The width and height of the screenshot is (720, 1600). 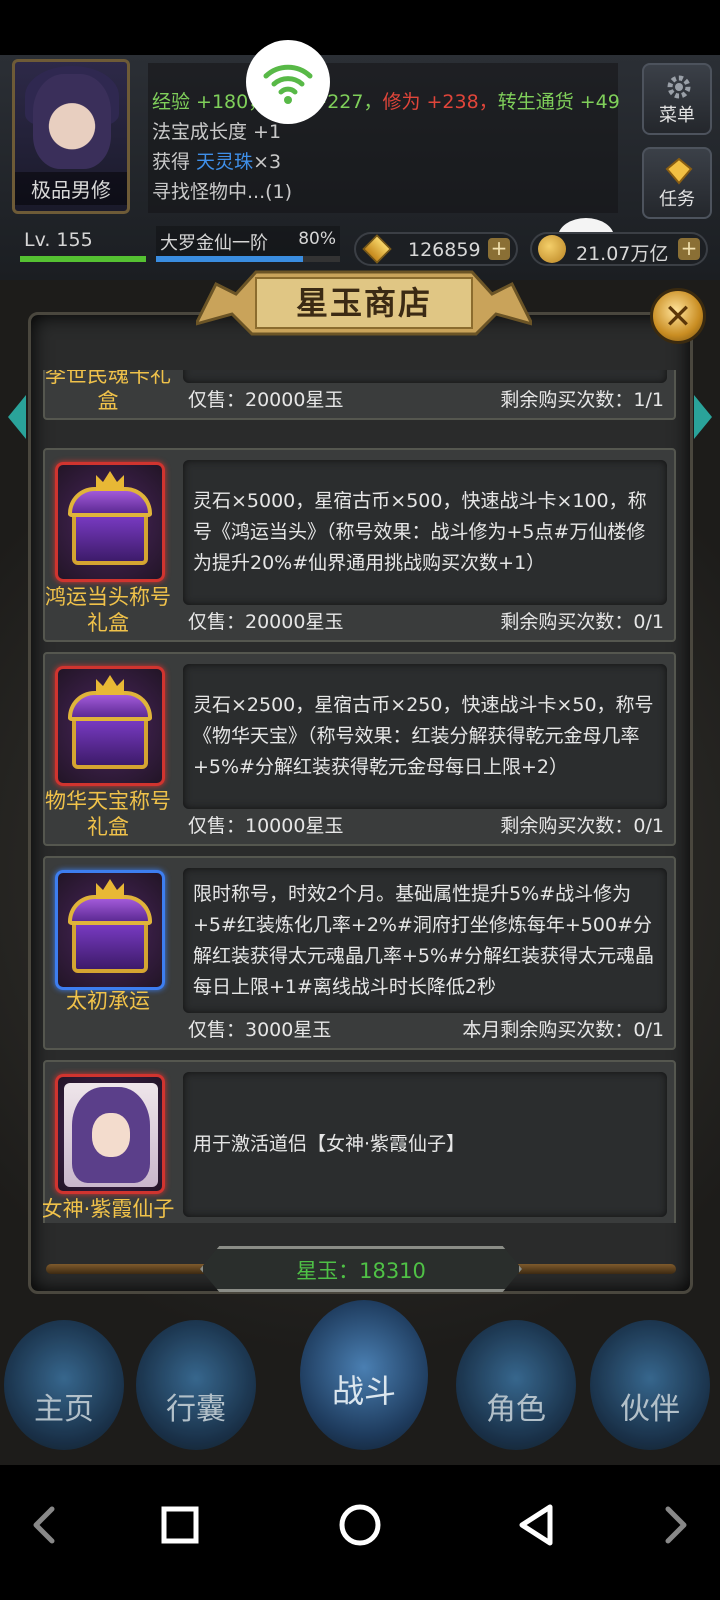 What do you see at coordinates (225, 162) in the screenshot?
I see `log-obtain-item: 天灵珠` at bounding box center [225, 162].